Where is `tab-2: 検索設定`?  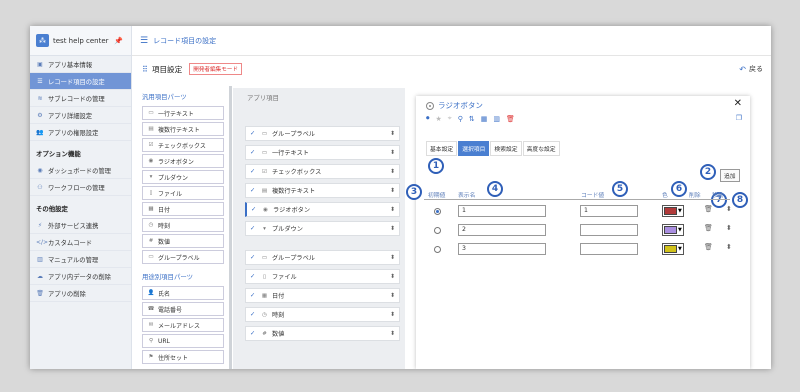
tab-2: 検索設定 is located at coordinates (506, 148).